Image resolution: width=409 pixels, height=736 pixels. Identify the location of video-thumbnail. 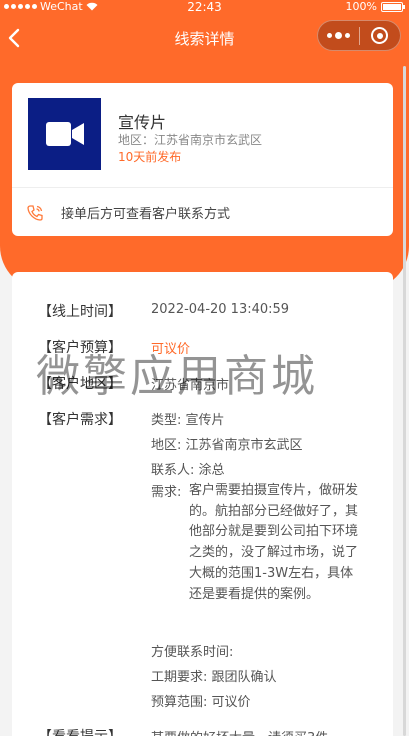
(64, 134).